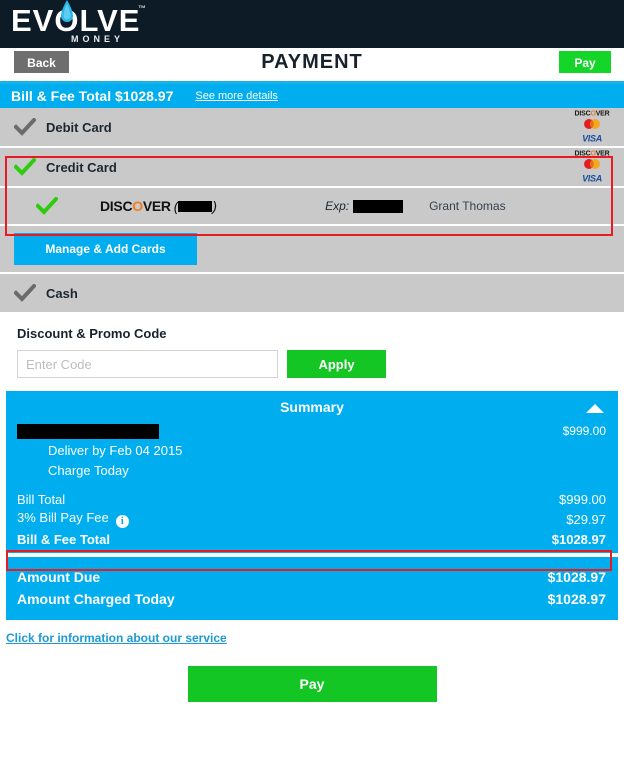 Image resolution: width=624 pixels, height=757 pixels. What do you see at coordinates (312, 207) in the screenshot?
I see `saved-card-row-discover: DISCOVER () Exp: Grant Thomas` at bounding box center [312, 207].